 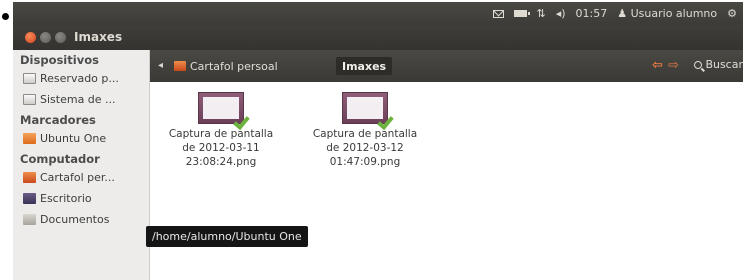 I want to click on sidebar-item-label: Ubuntu One, so click(x=73, y=138).